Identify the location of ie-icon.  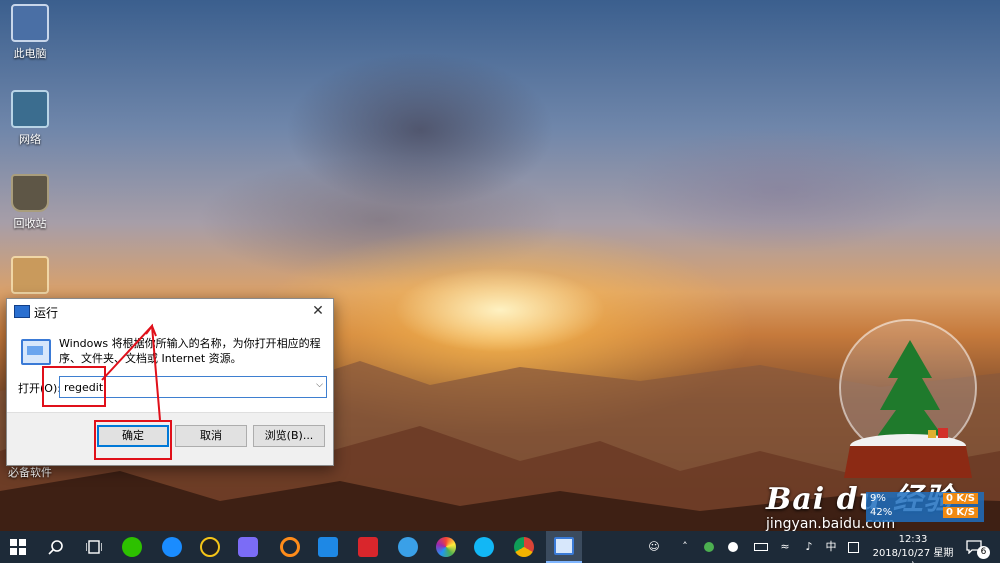
(408, 547).